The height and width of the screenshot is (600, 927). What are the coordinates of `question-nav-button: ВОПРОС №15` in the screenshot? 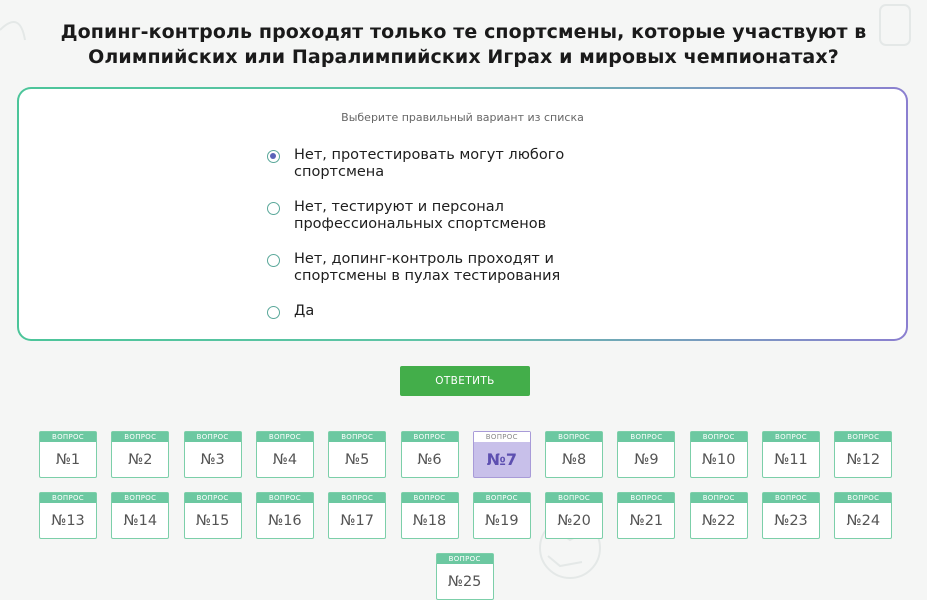 It's located at (212, 515).